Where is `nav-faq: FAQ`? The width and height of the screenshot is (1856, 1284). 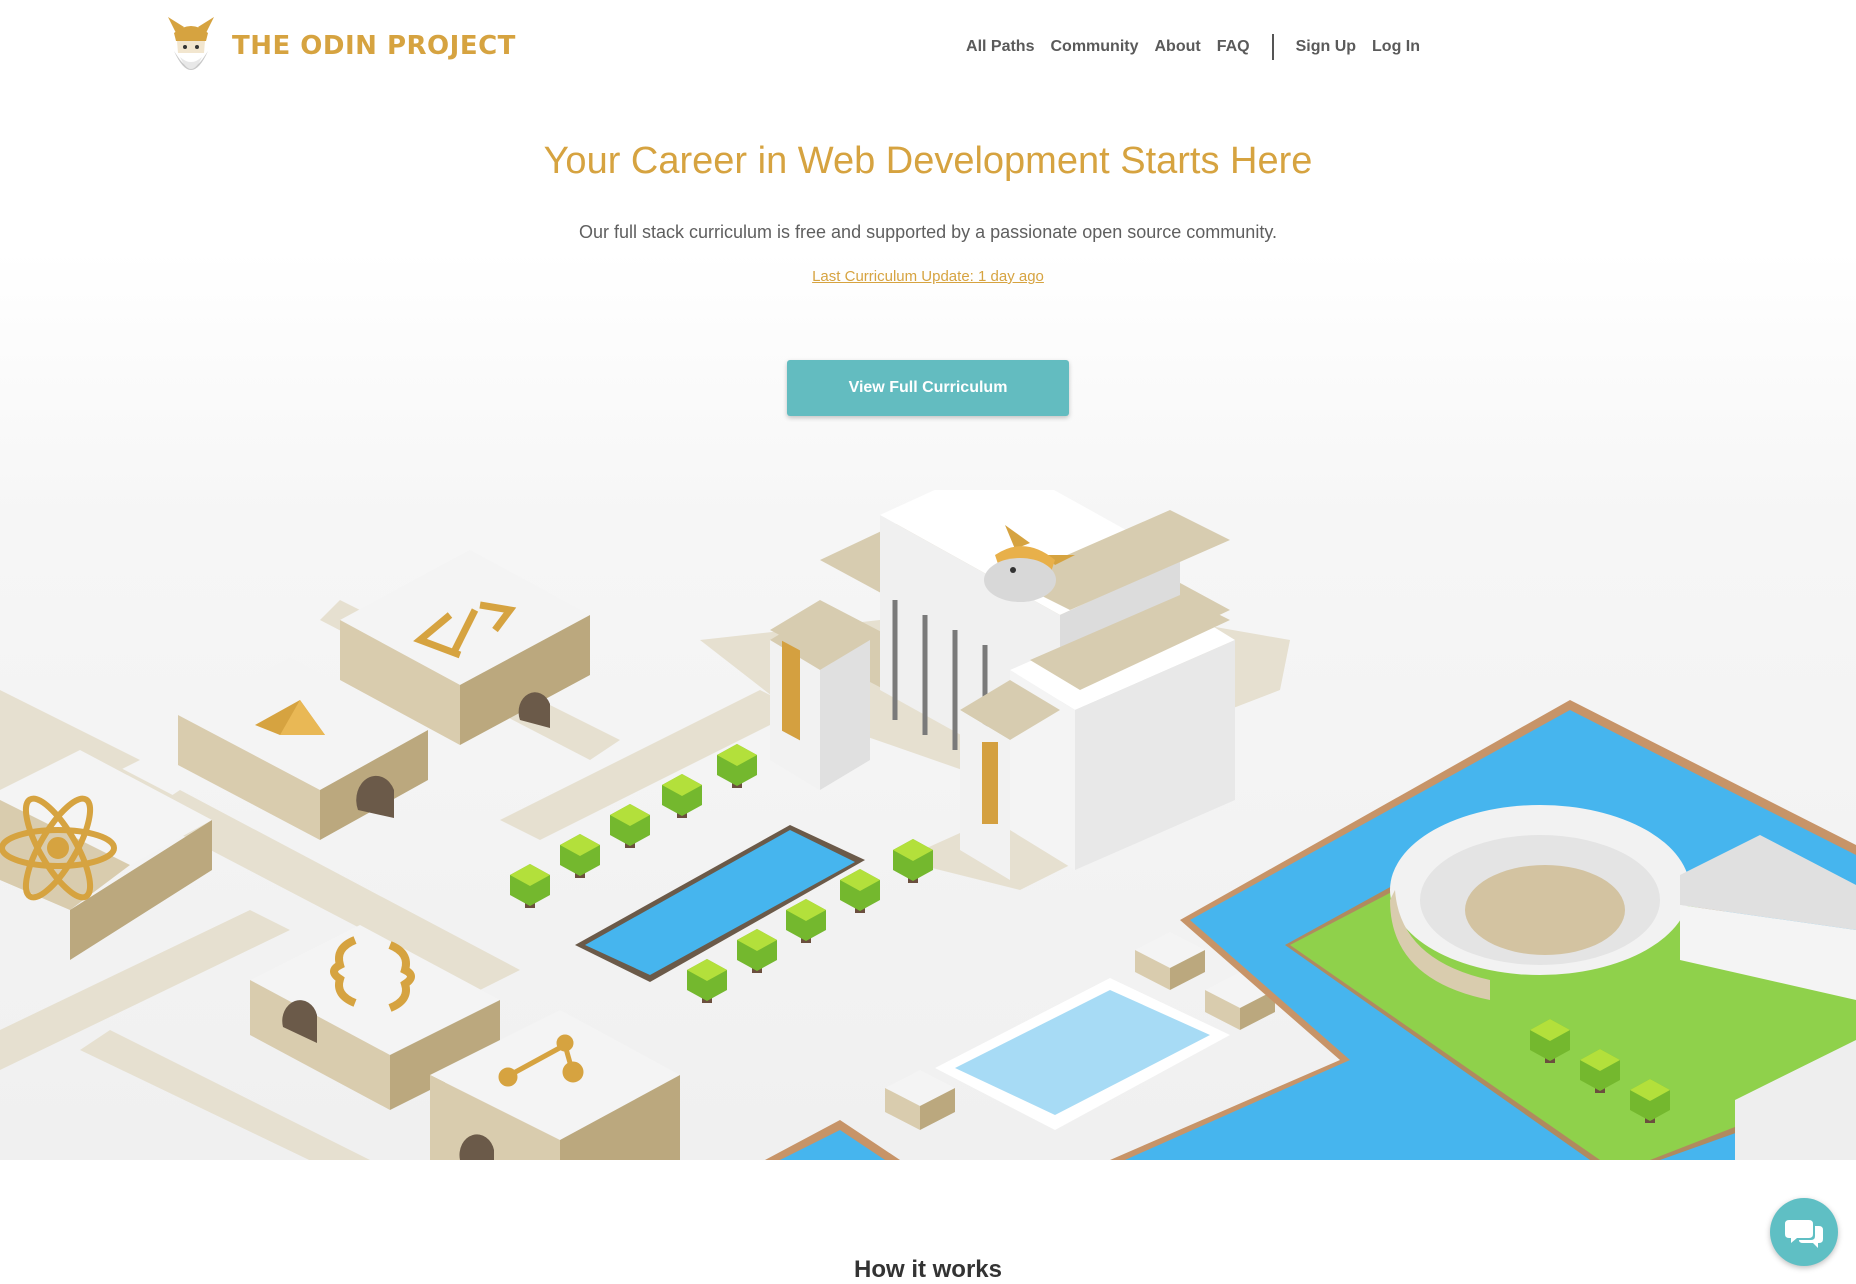
nav-faq: FAQ is located at coordinates (1233, 47).